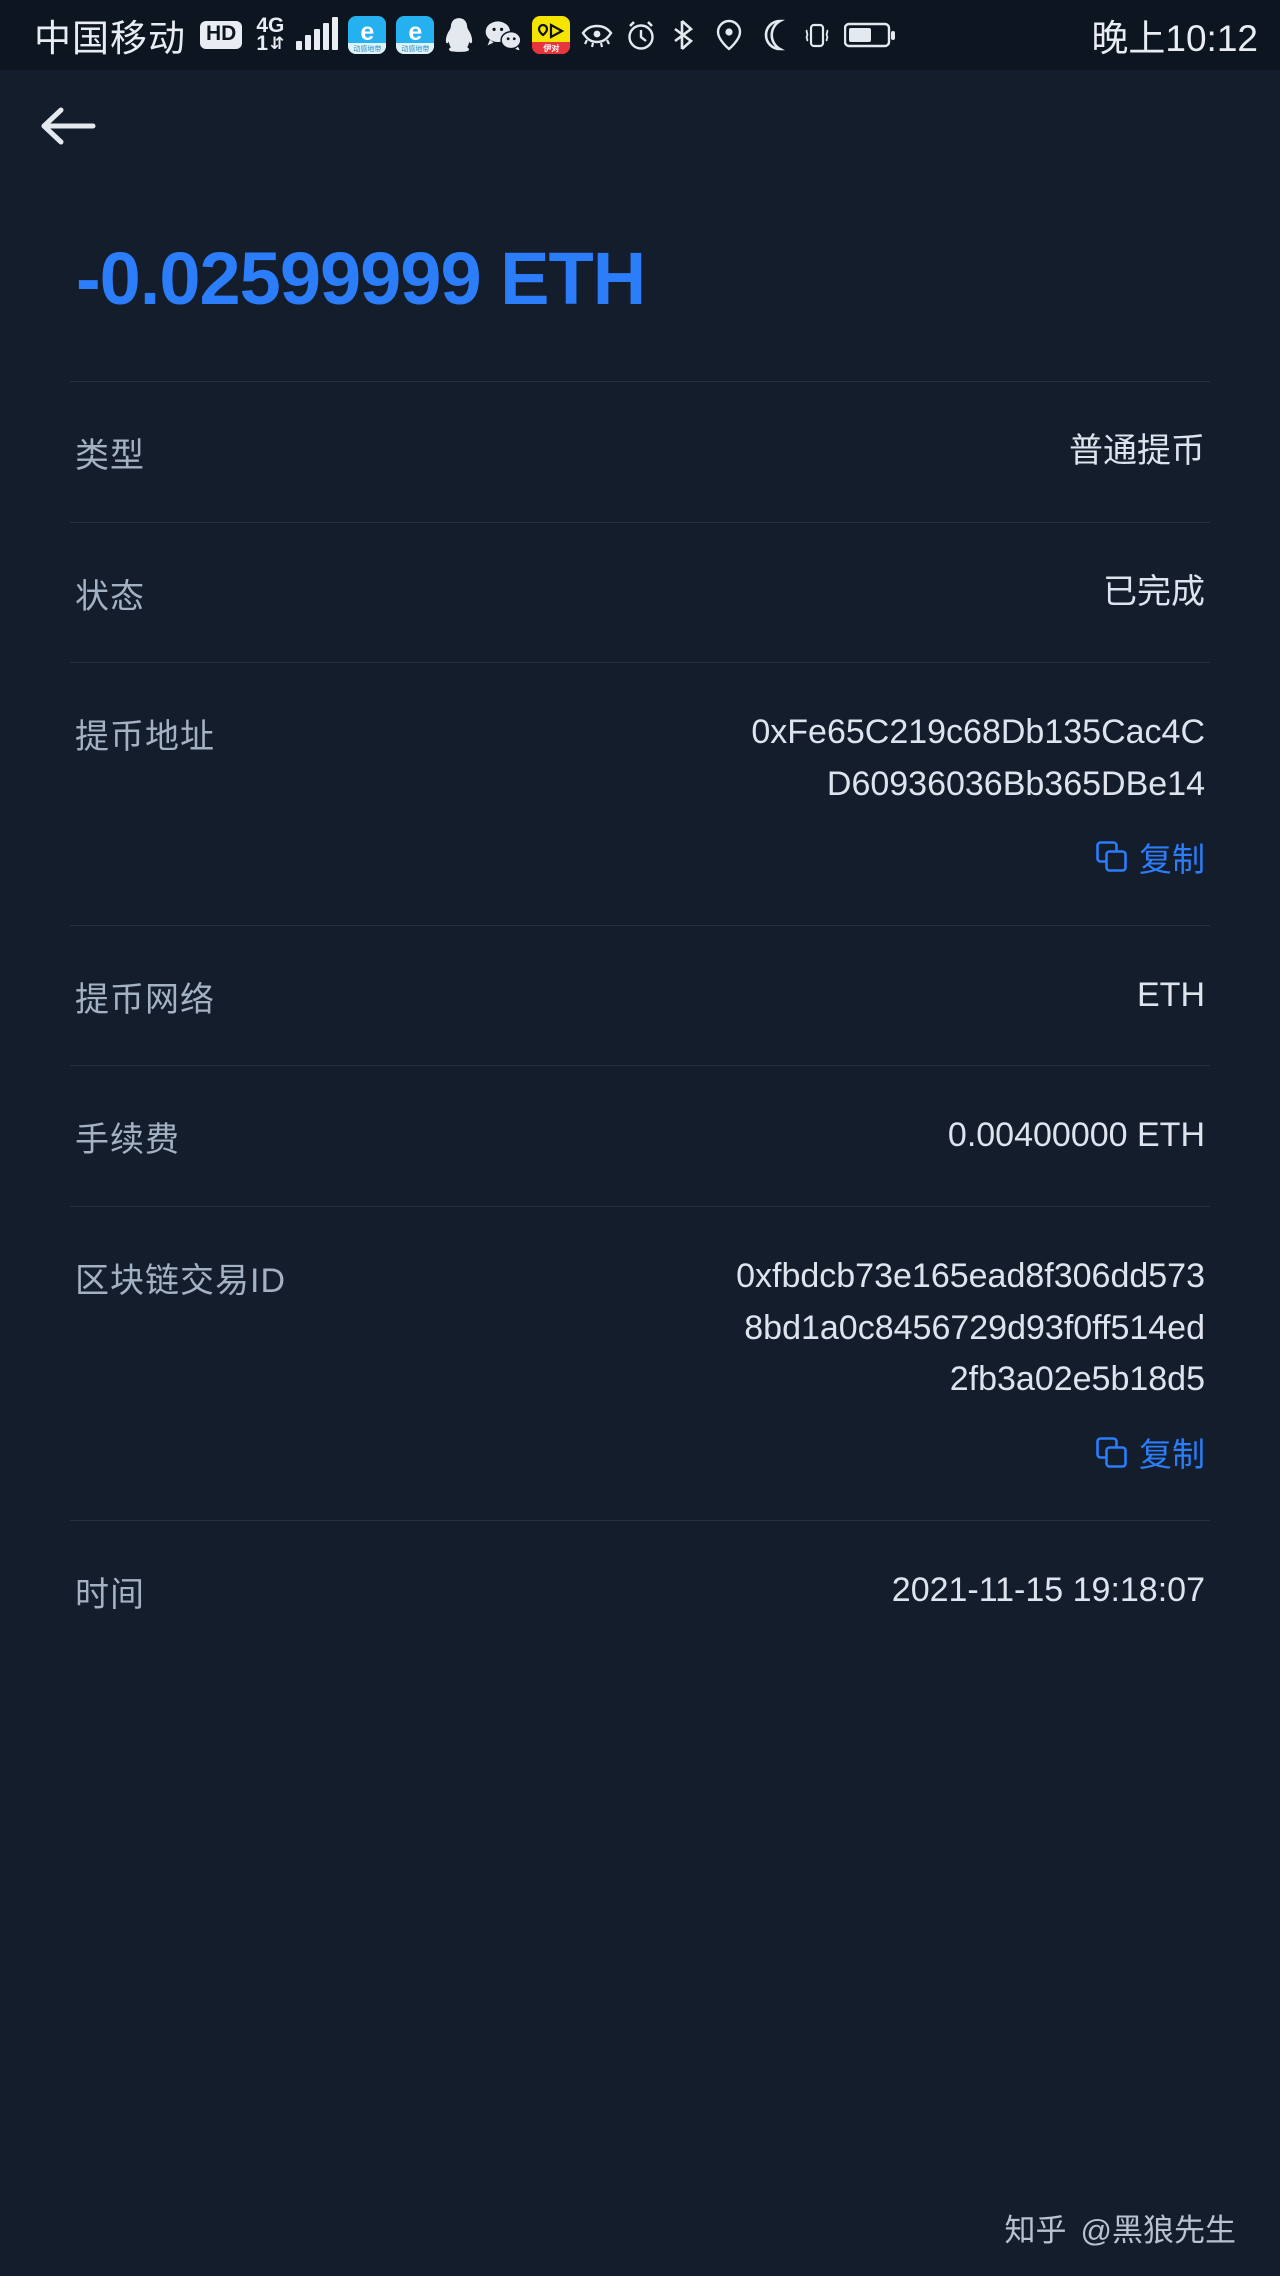 The height and width of the screenshot is (2276, 1280). Describe the element at coordinates (110, 596) in the screenshot. I see `row-label: 状态` at that location.